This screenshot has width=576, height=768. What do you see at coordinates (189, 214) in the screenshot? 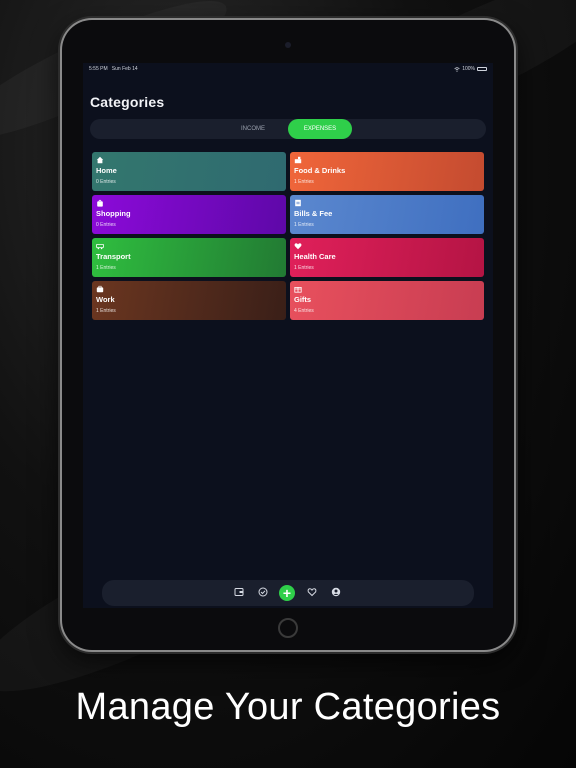
I see `category-card-shopping: Shopping 0 Entries` at bounding box center [189, 214].